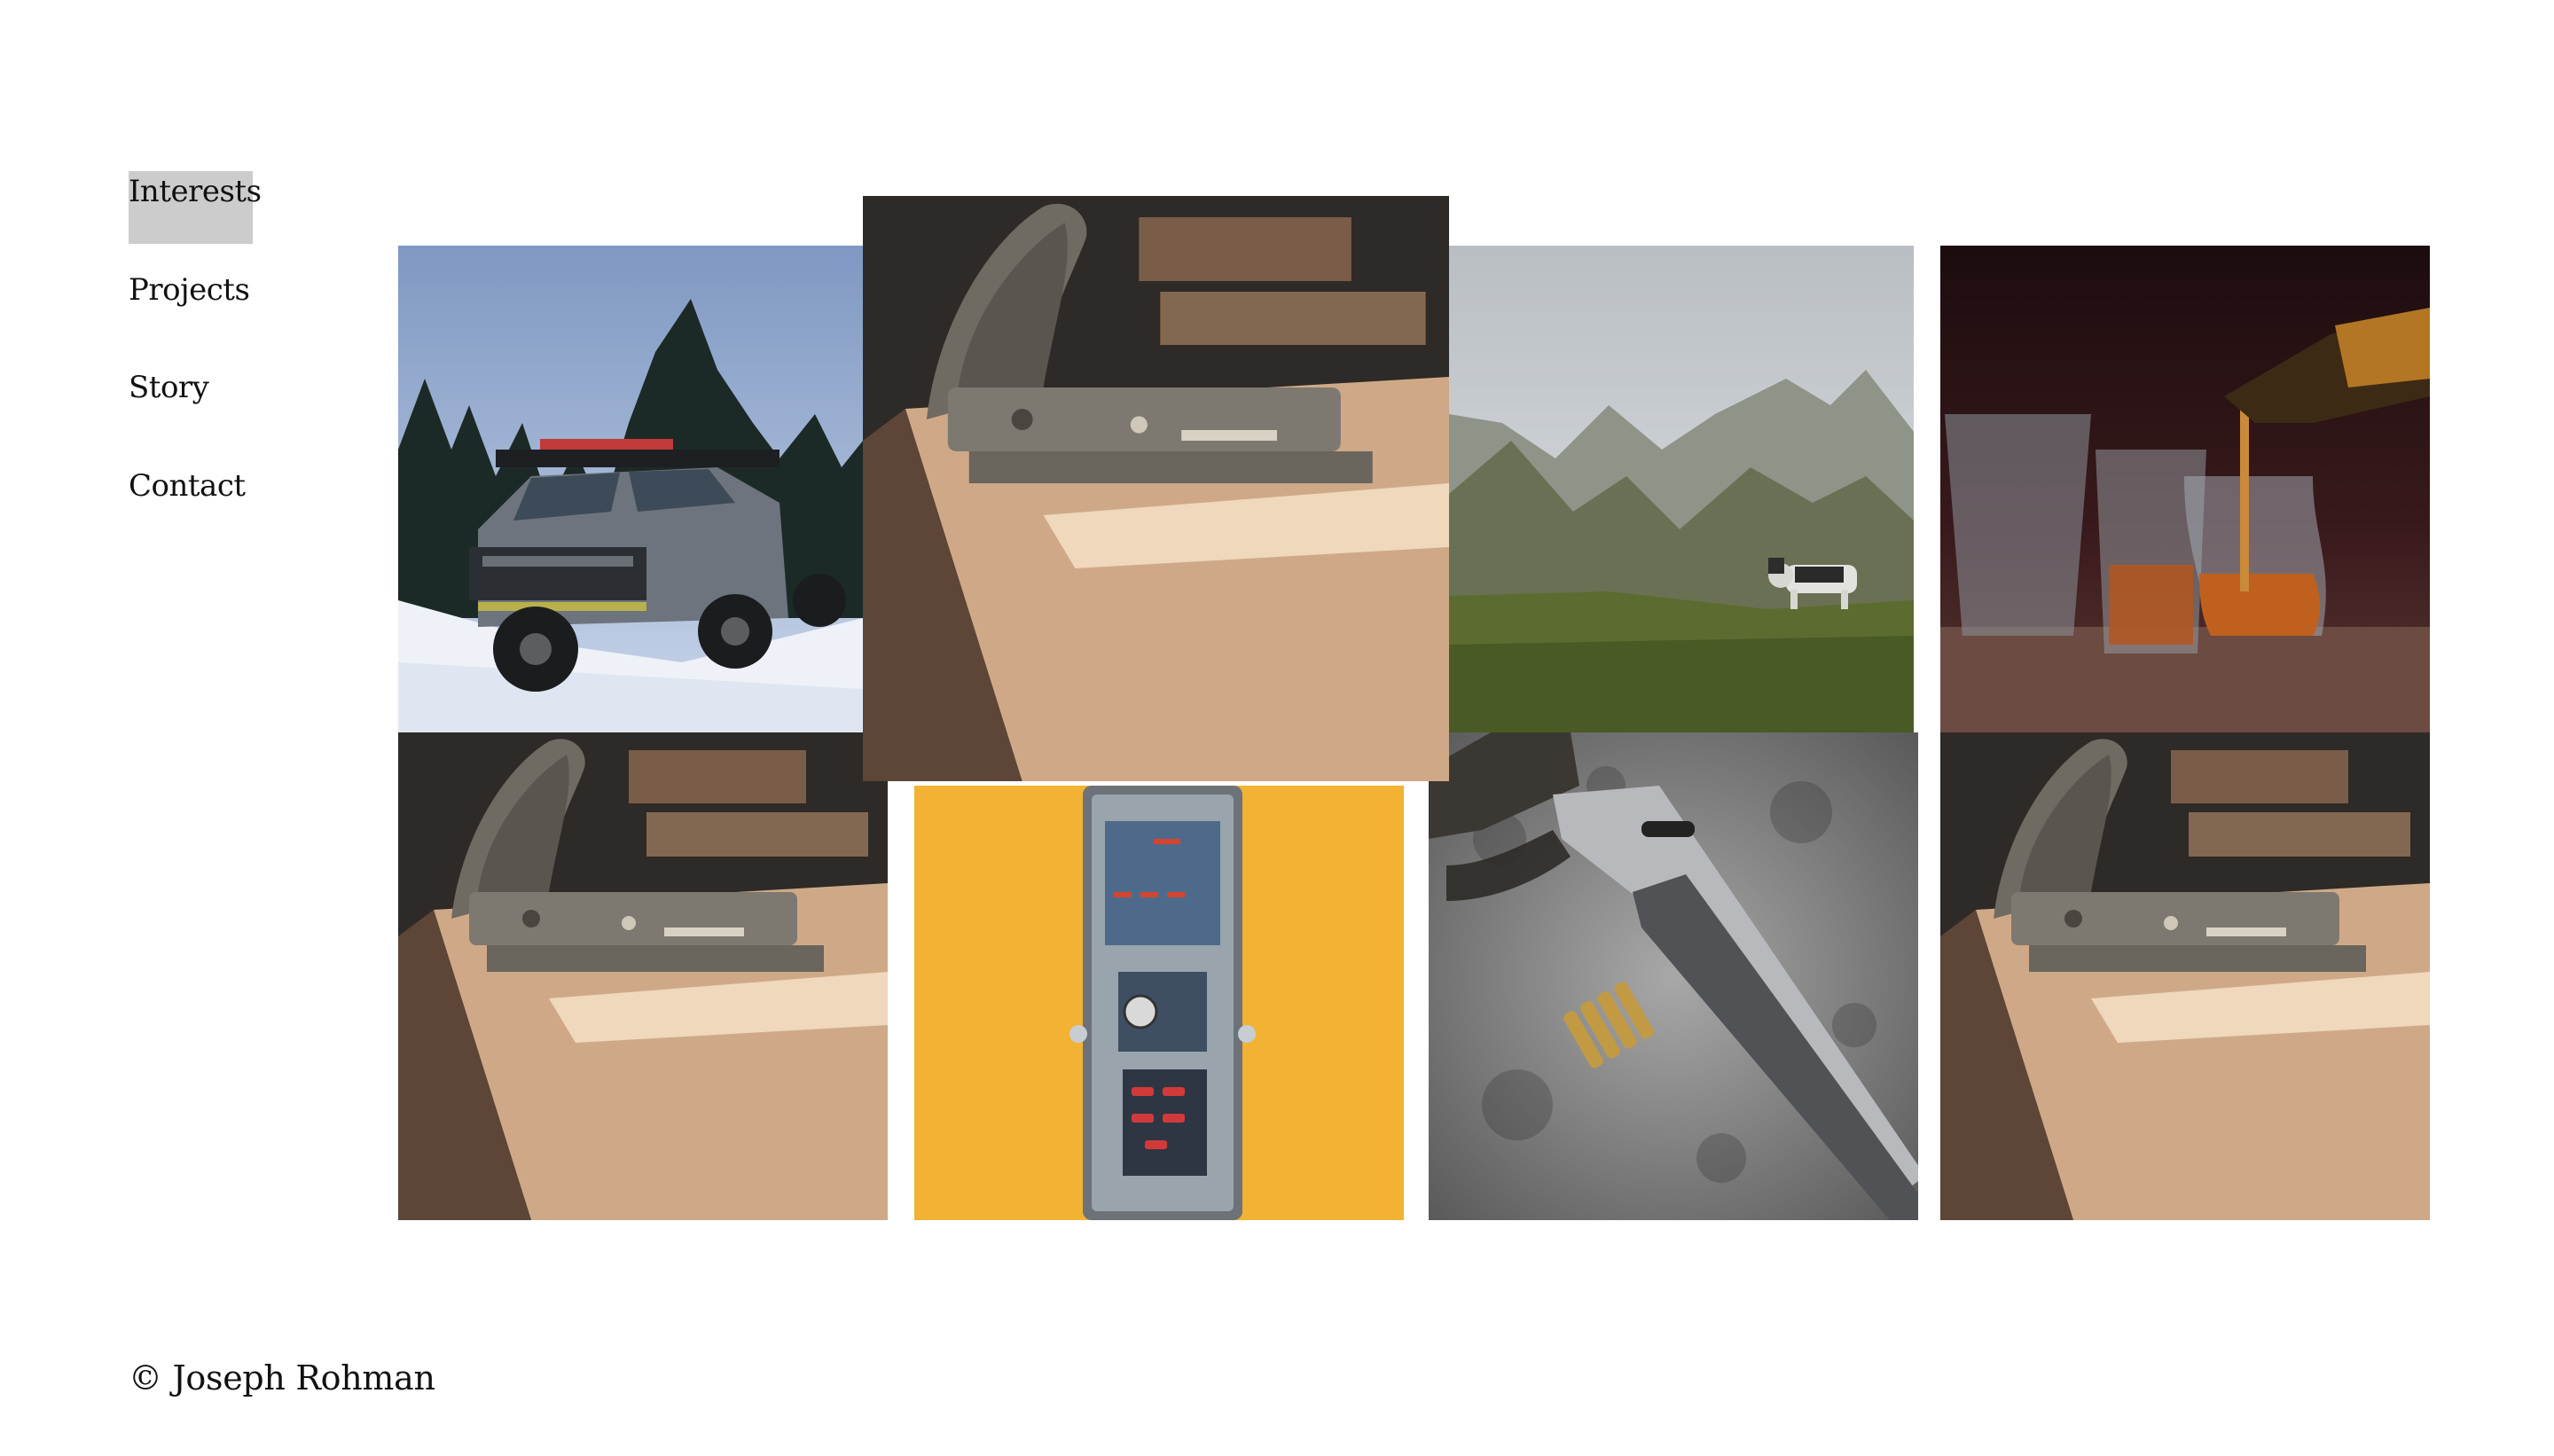 This screenshot has width=2554, height=1456. I want to click on nav-item-story: Story, so click(169, 387).